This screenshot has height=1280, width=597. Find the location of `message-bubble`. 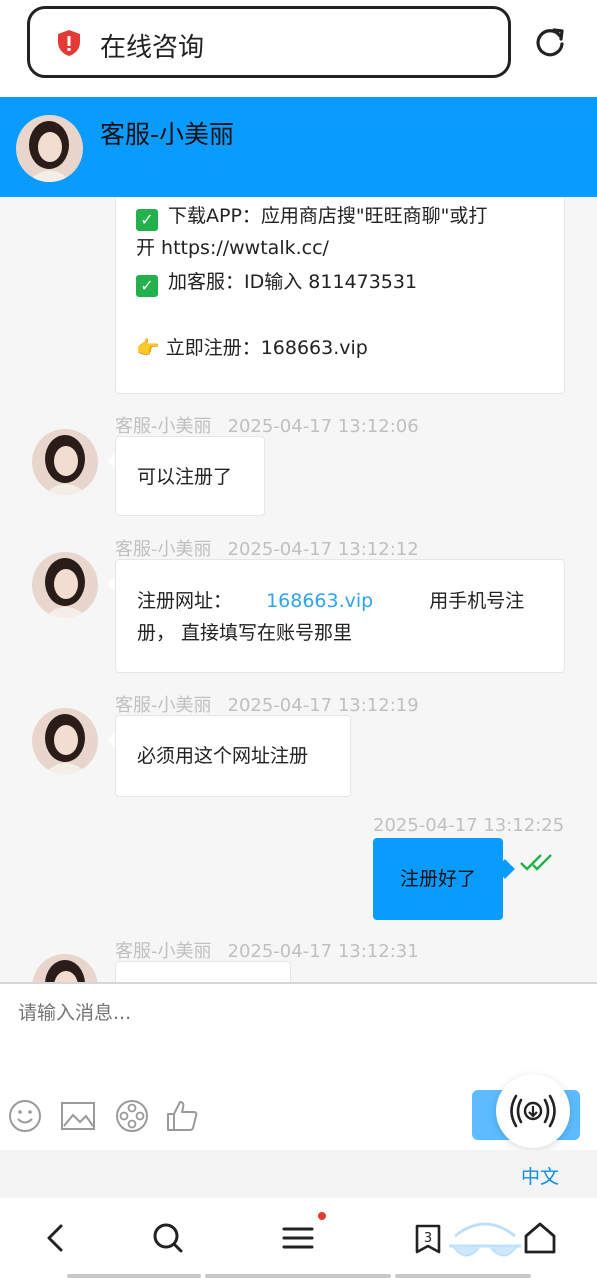

message-bubble is located at coordinates (203, 971).